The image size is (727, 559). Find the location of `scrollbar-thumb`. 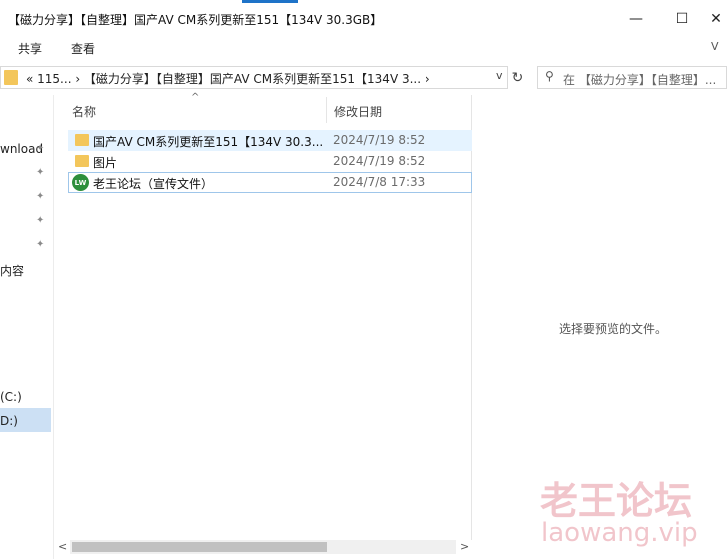

scrollbar-thumb is located at coordinates (199, 547).